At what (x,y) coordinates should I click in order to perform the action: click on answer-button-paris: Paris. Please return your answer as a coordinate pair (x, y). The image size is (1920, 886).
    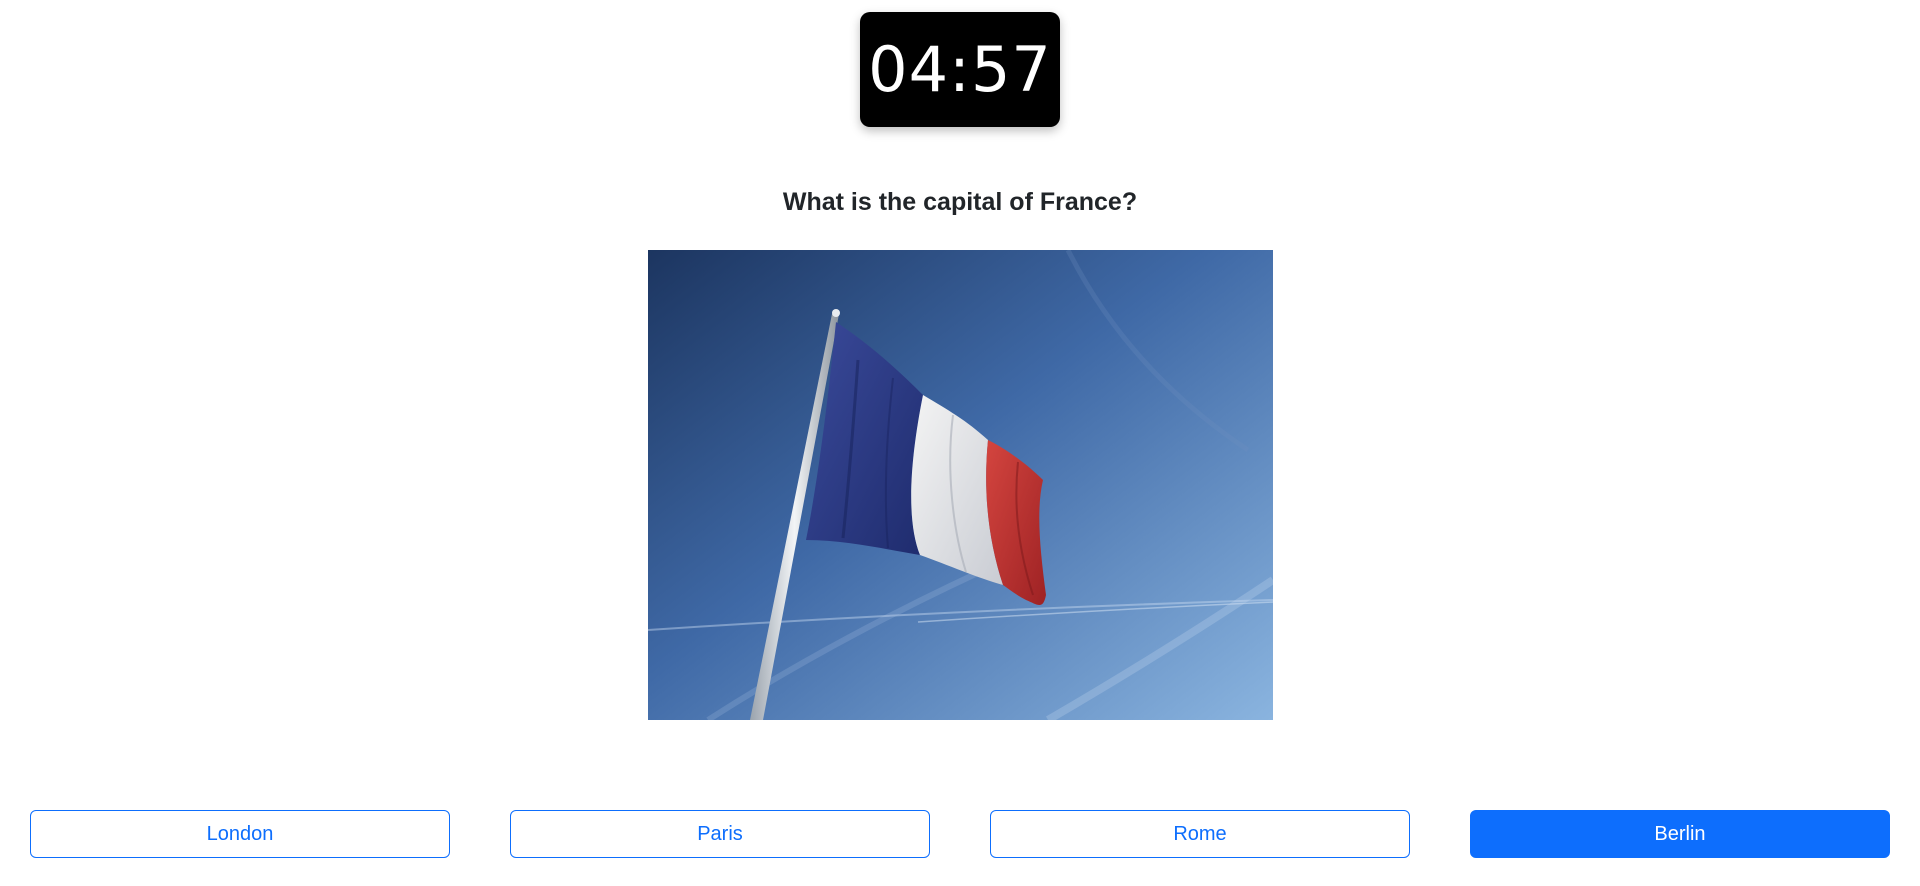
    Looking at the image, I should click on (720, 834).